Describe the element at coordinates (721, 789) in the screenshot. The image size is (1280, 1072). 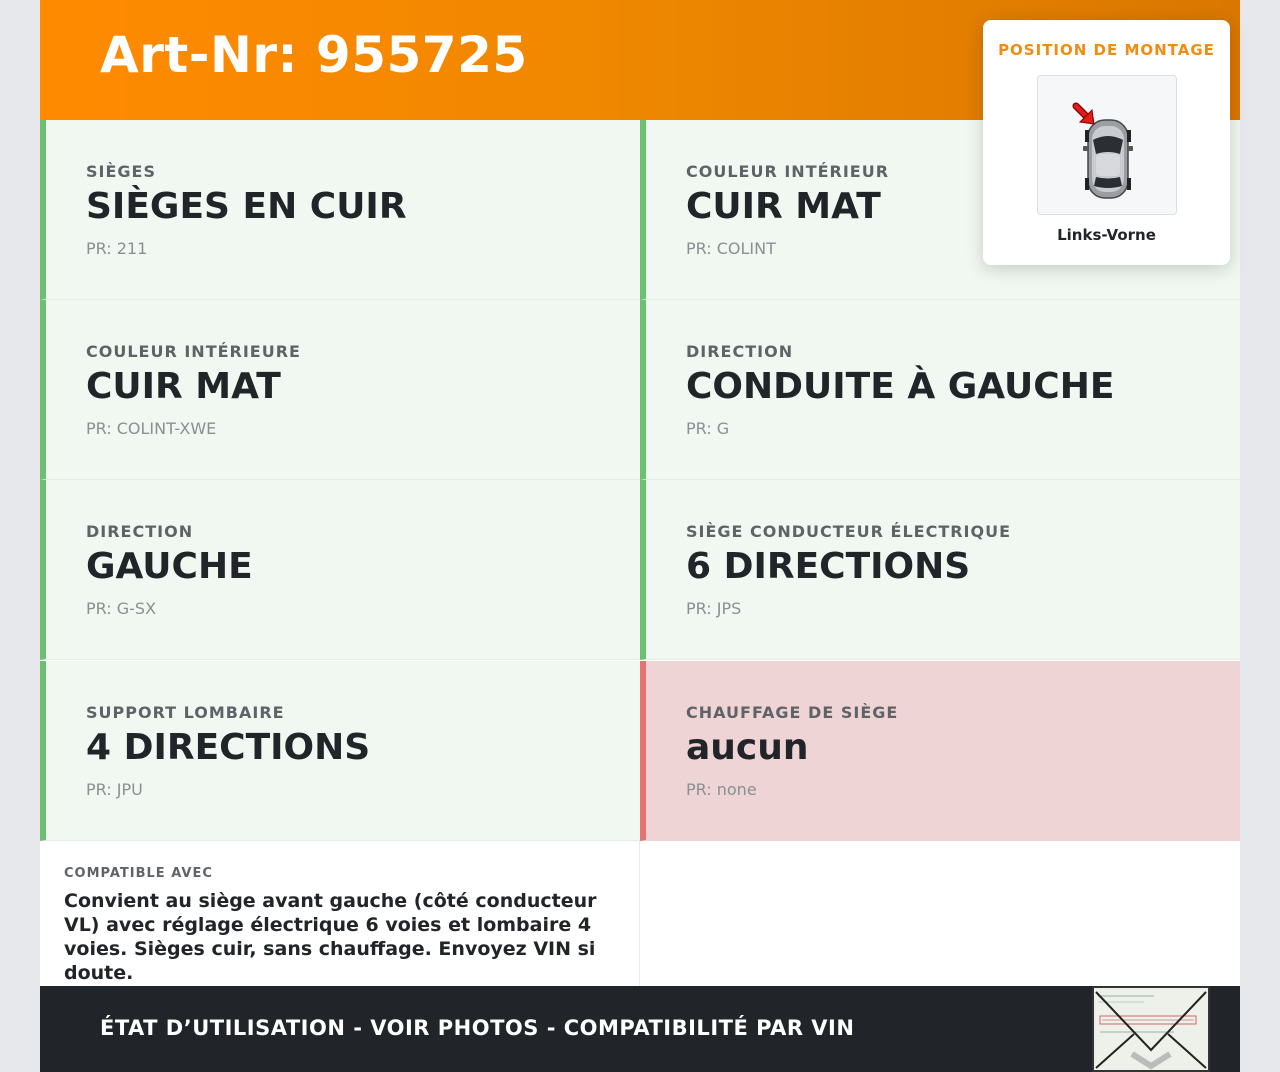
I see `spec-pr-code: PR: none` at that location.